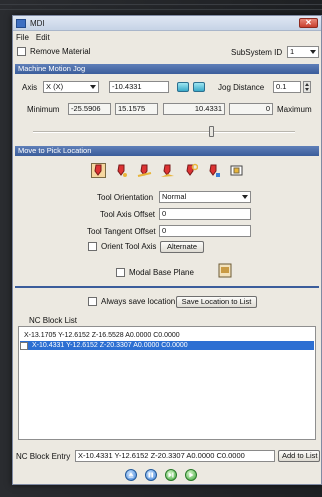  I want to click on modal-base-plane-row: Modal Base Plane, so click(155, 272).